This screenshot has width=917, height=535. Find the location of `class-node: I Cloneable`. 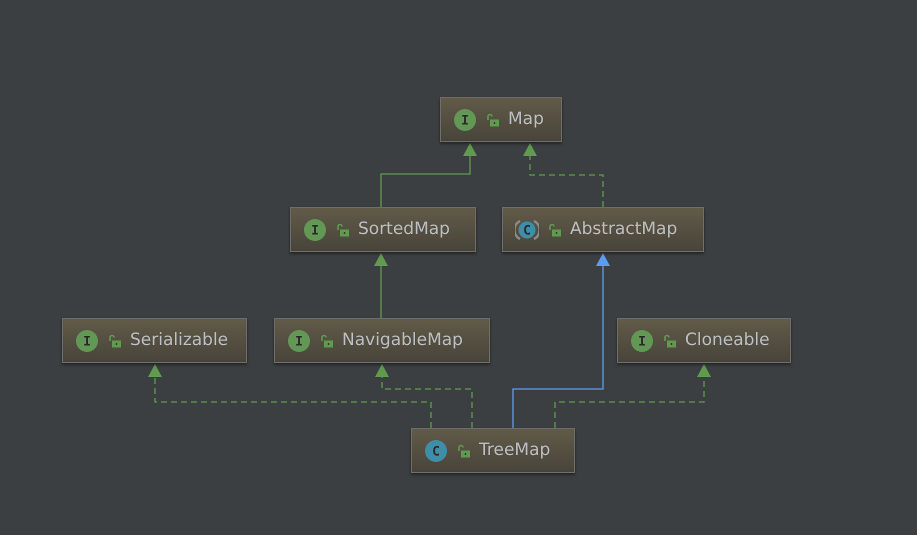

class-node: I Cloneable is located at coordinates (704, 340).